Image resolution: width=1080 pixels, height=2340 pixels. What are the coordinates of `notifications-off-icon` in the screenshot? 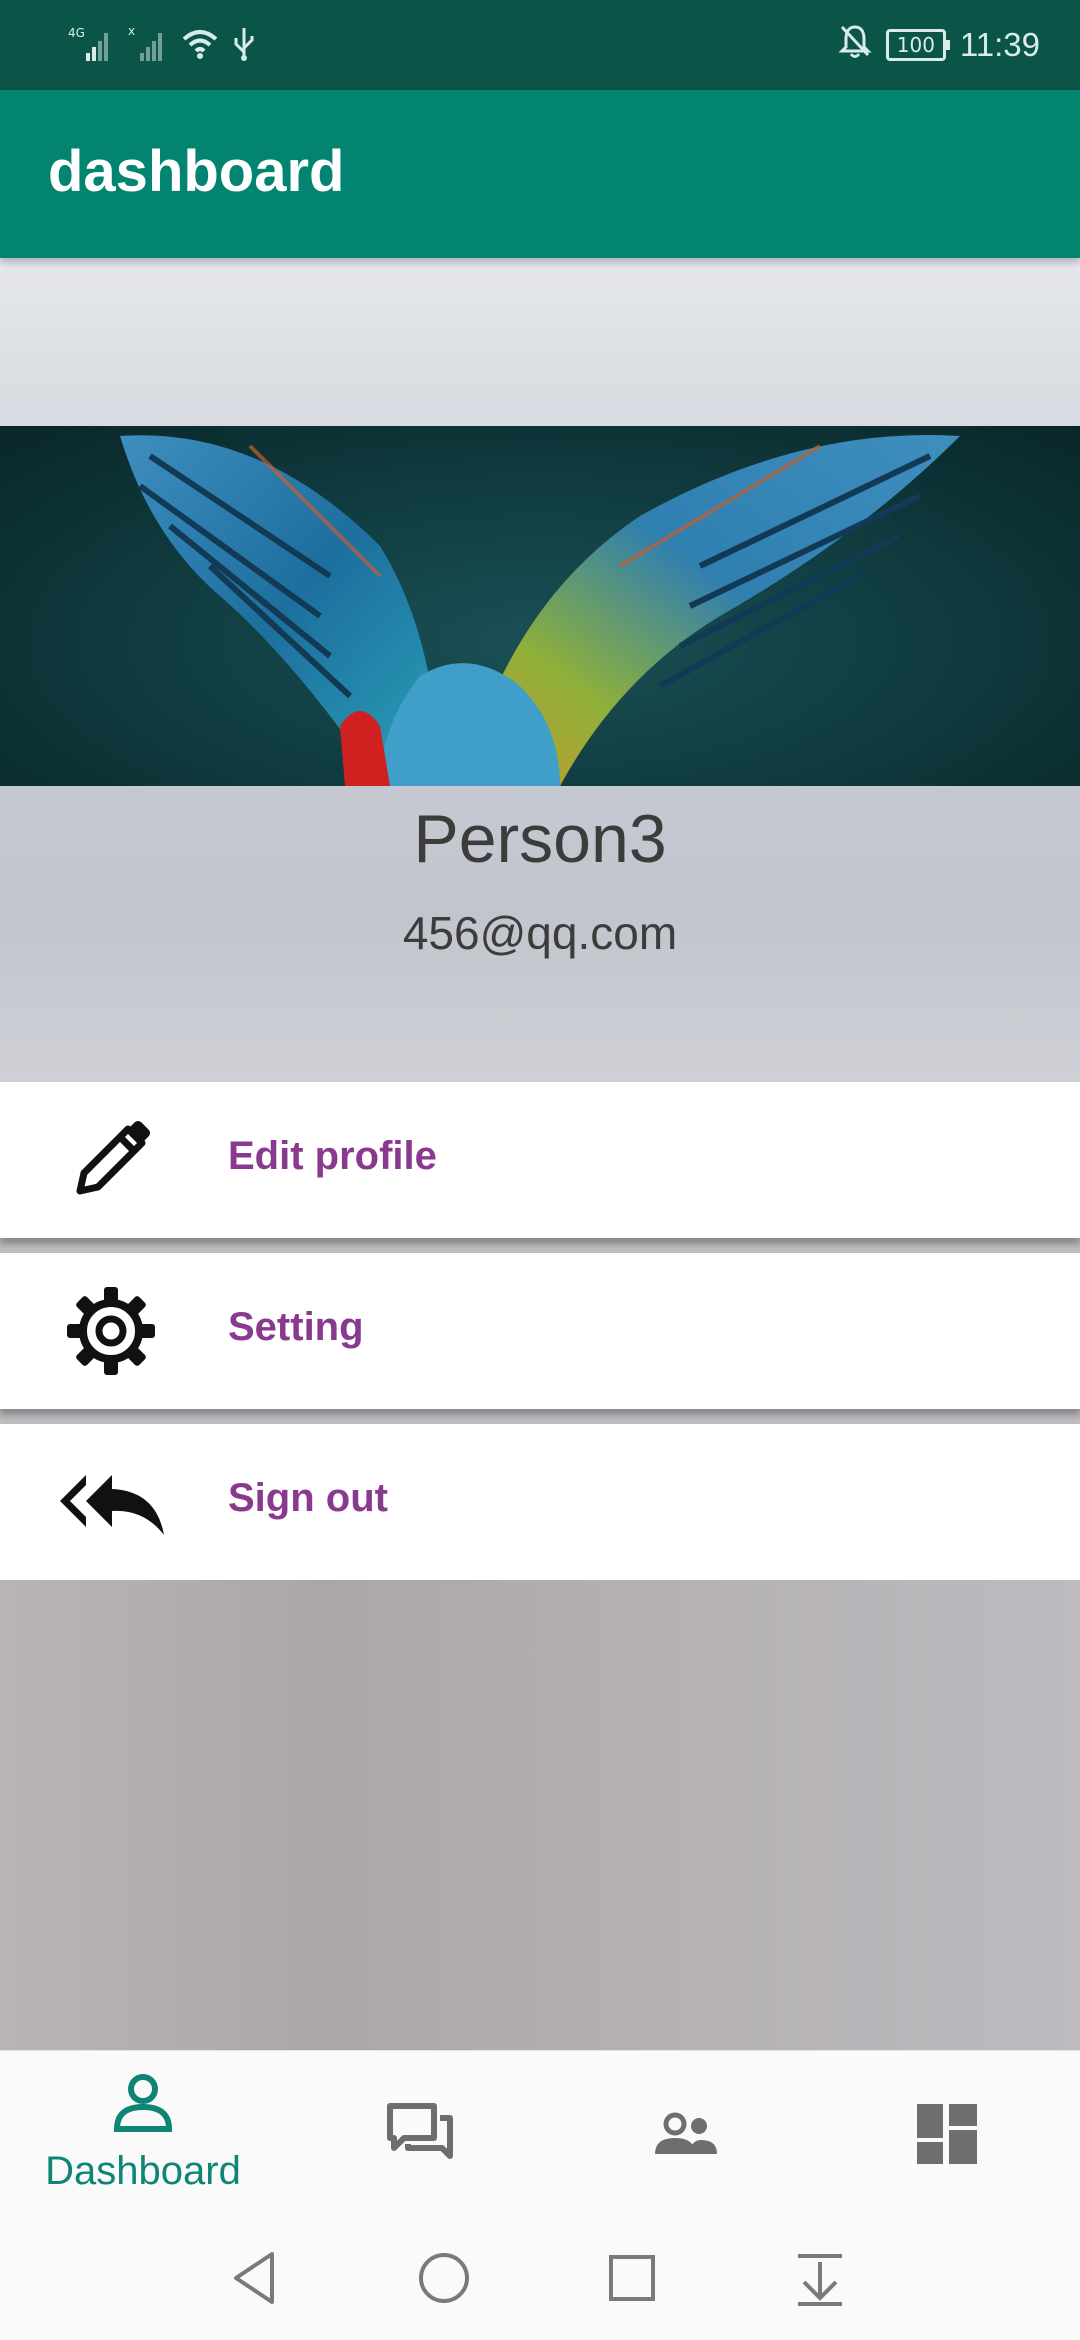 It's located at (855, 45).